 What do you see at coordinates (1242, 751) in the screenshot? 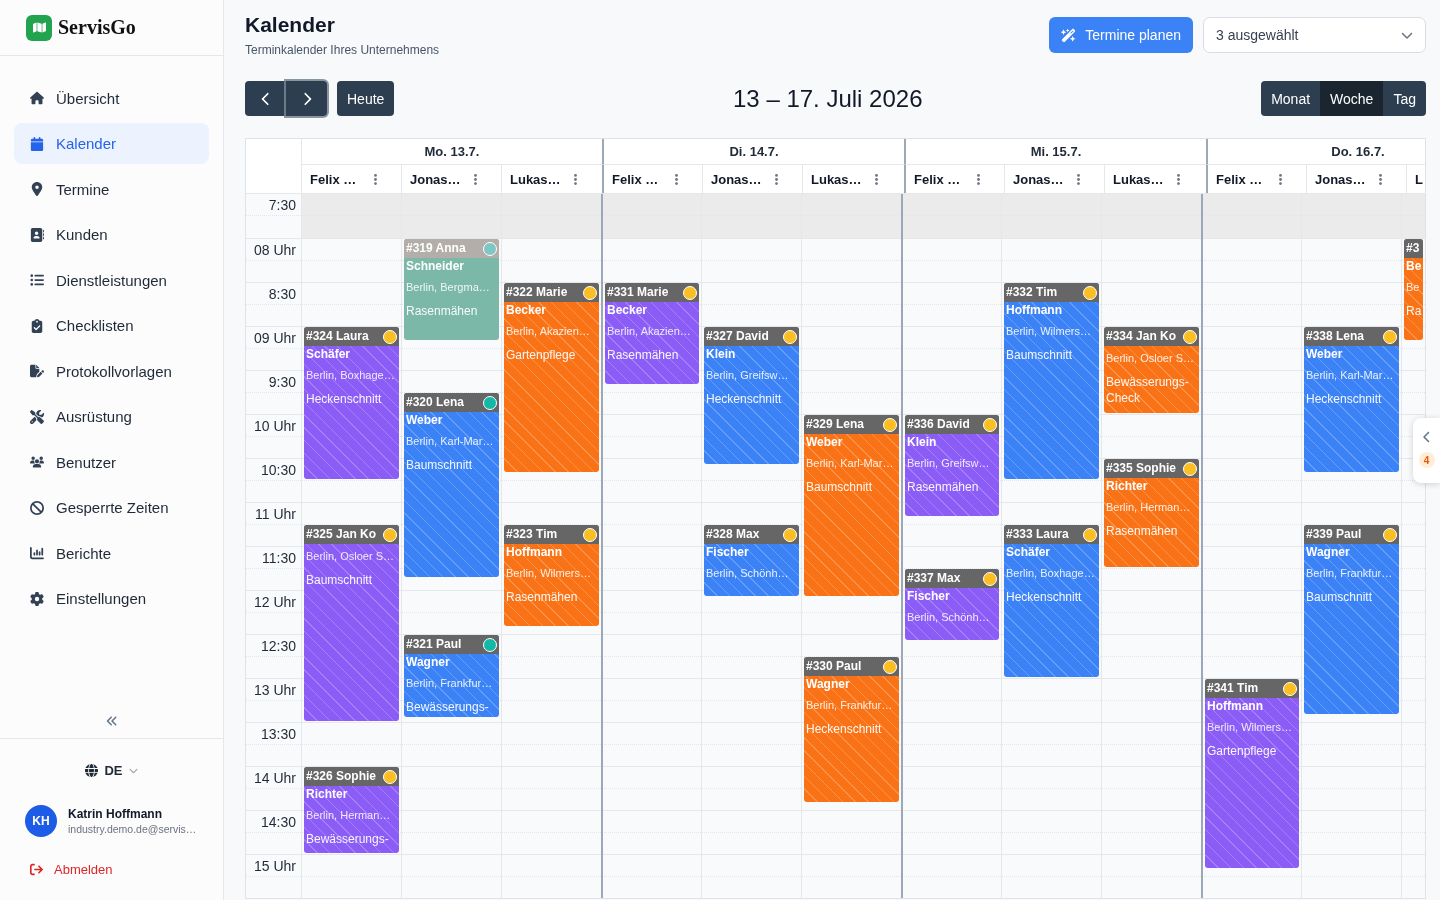
I see `event-service: Gartenpflege` at bounding box center [1242, 751].